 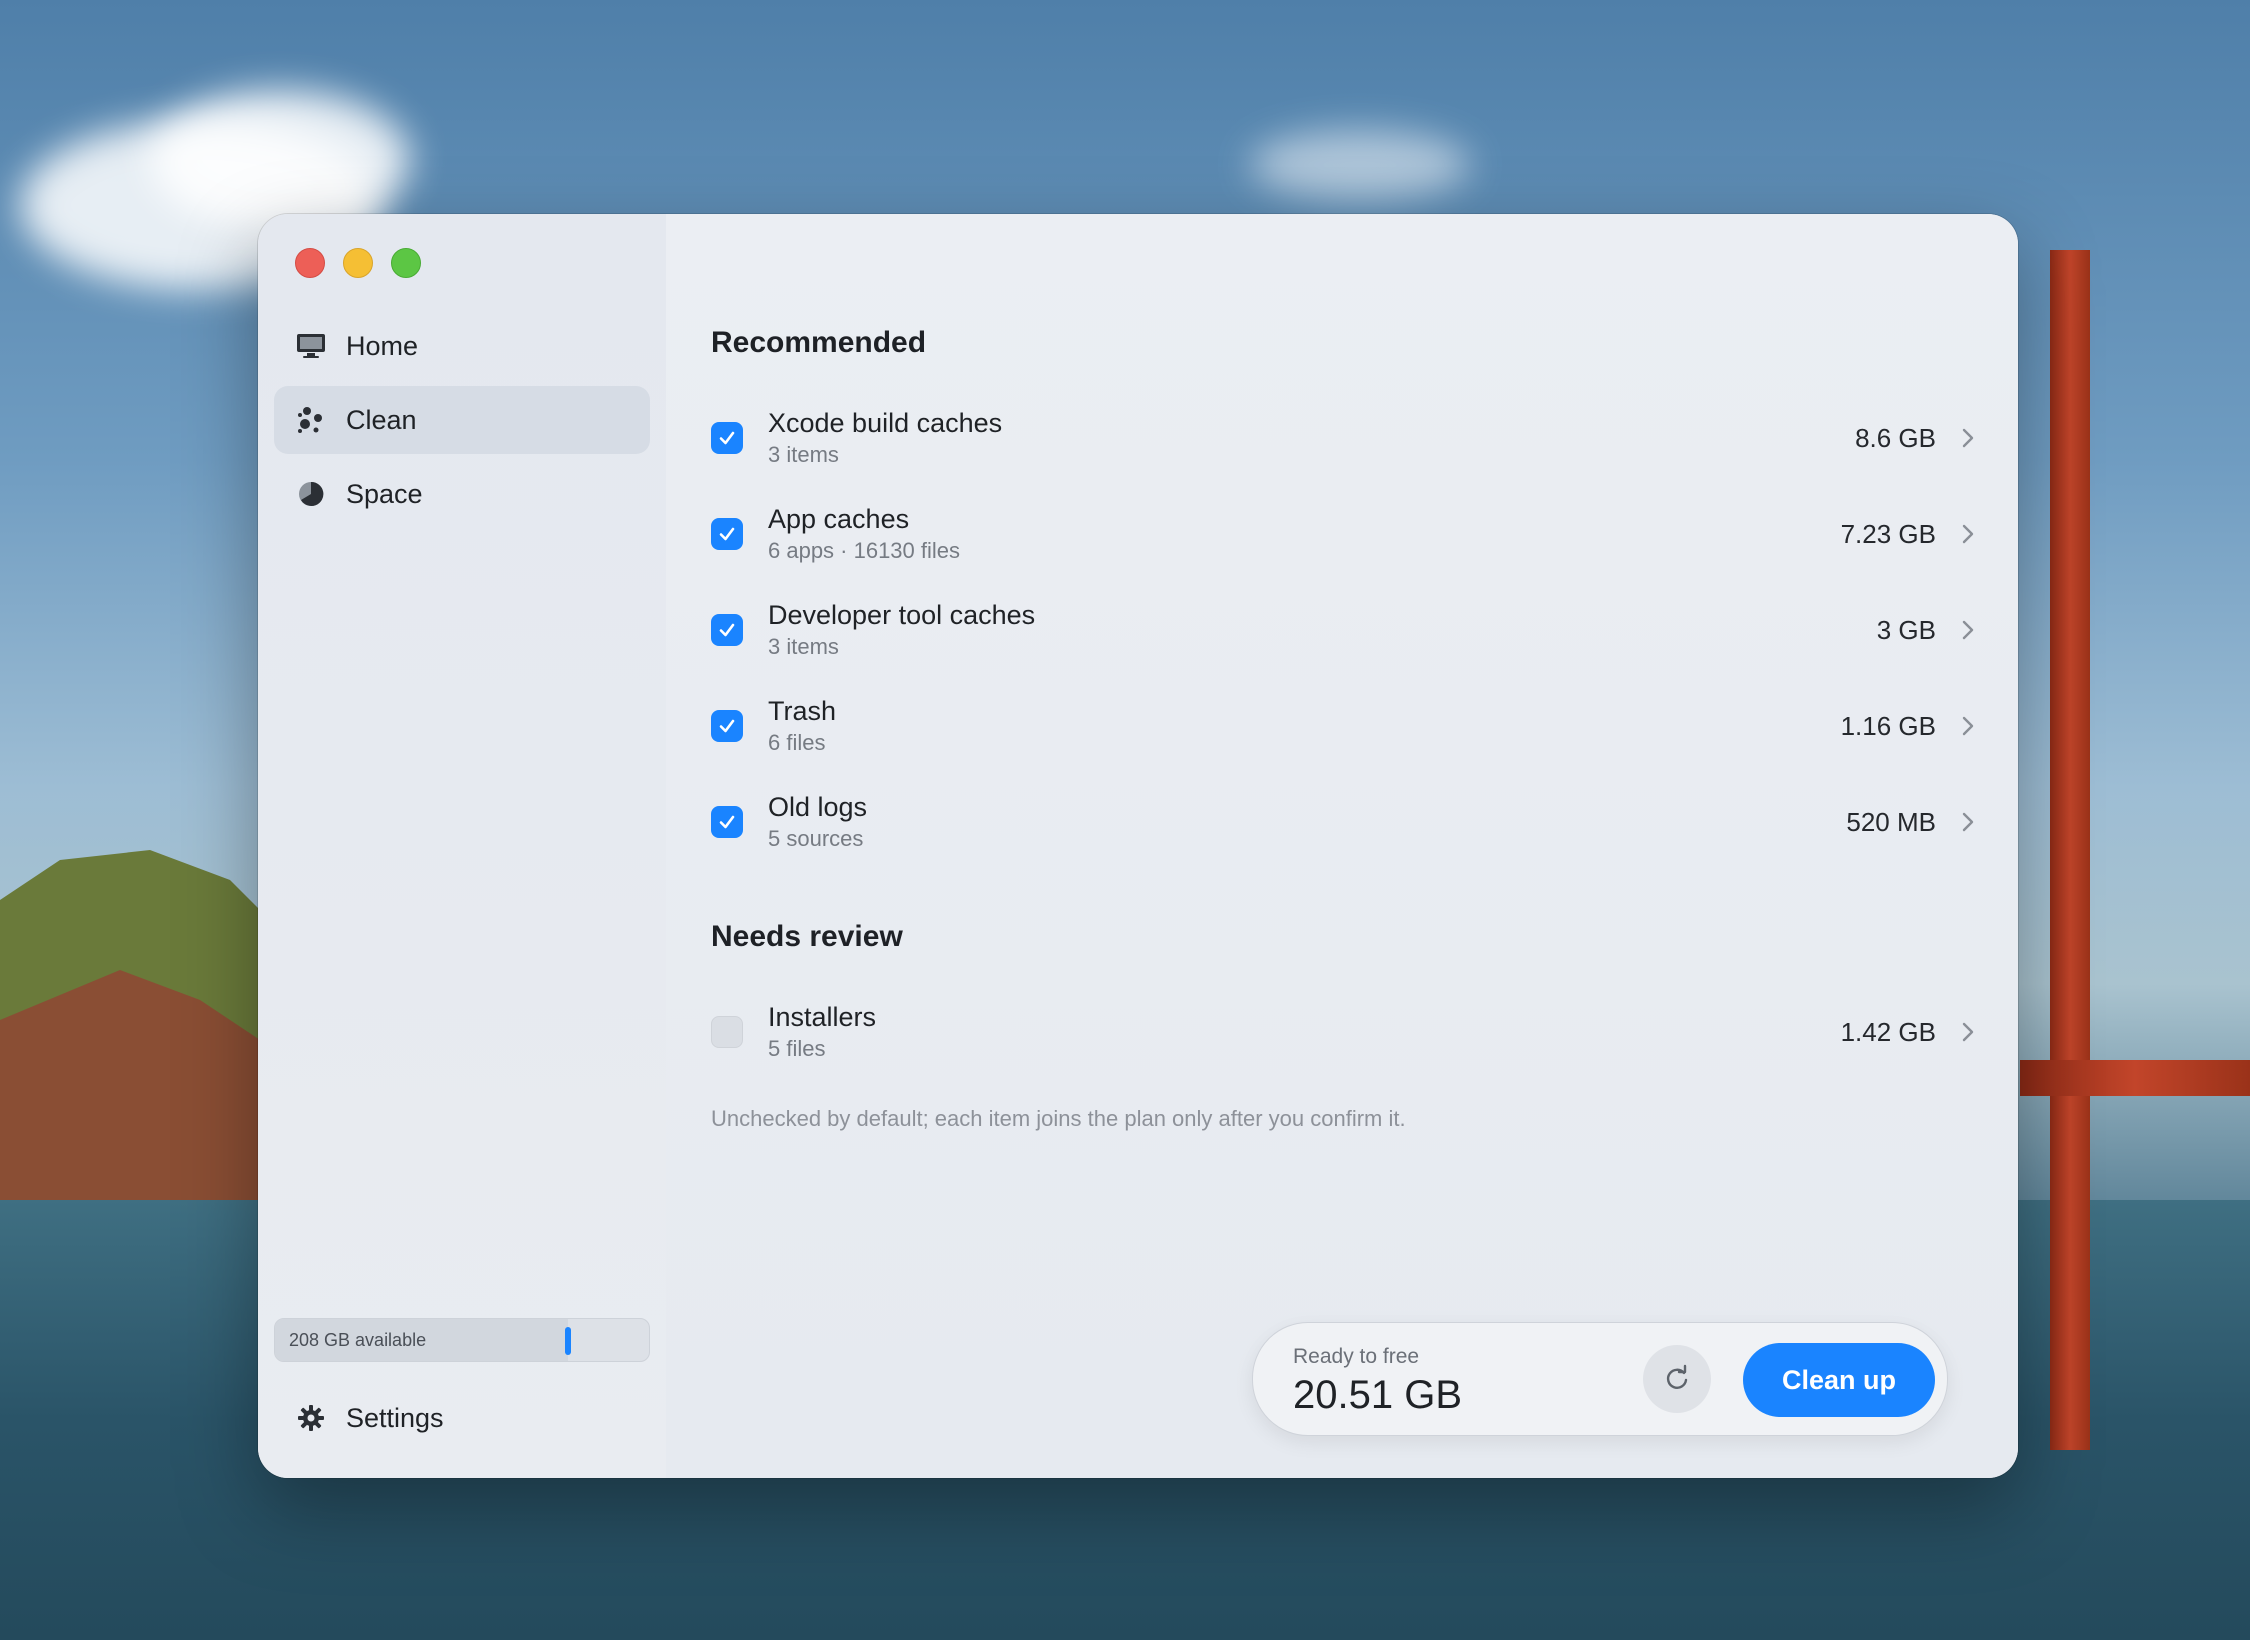 I want to click on item-size: 8.6 GB, so click(x=1895, y=437).